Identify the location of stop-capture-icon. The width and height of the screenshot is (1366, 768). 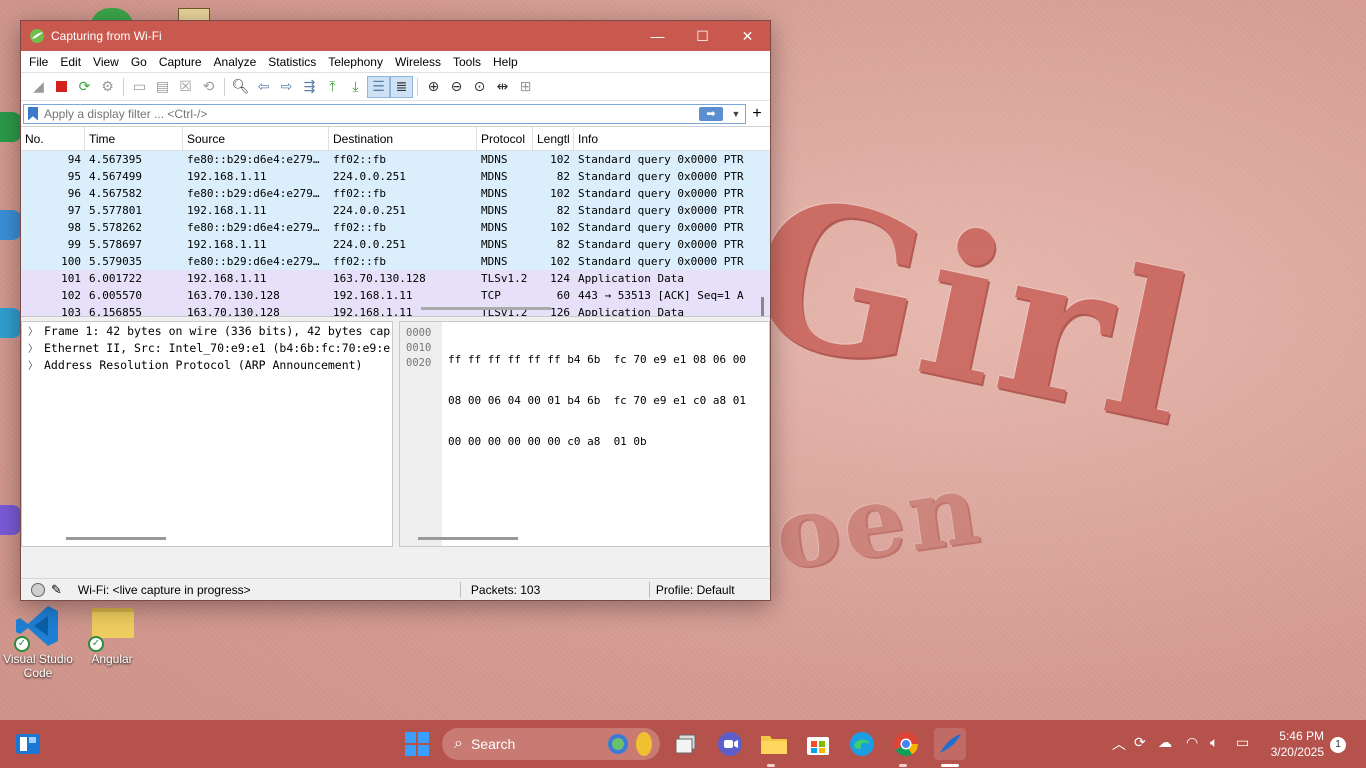
(61, 87).